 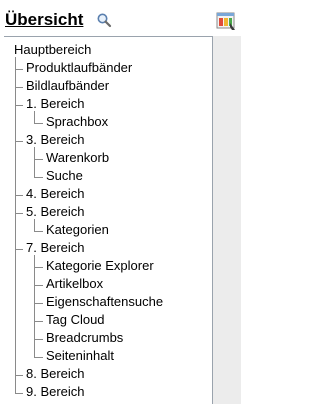 What do you see at coordinates (75, 320) in the screenshot?
I see `tree-item-tag-cloud: Tag Cloud` at bounding box center [75, 320].